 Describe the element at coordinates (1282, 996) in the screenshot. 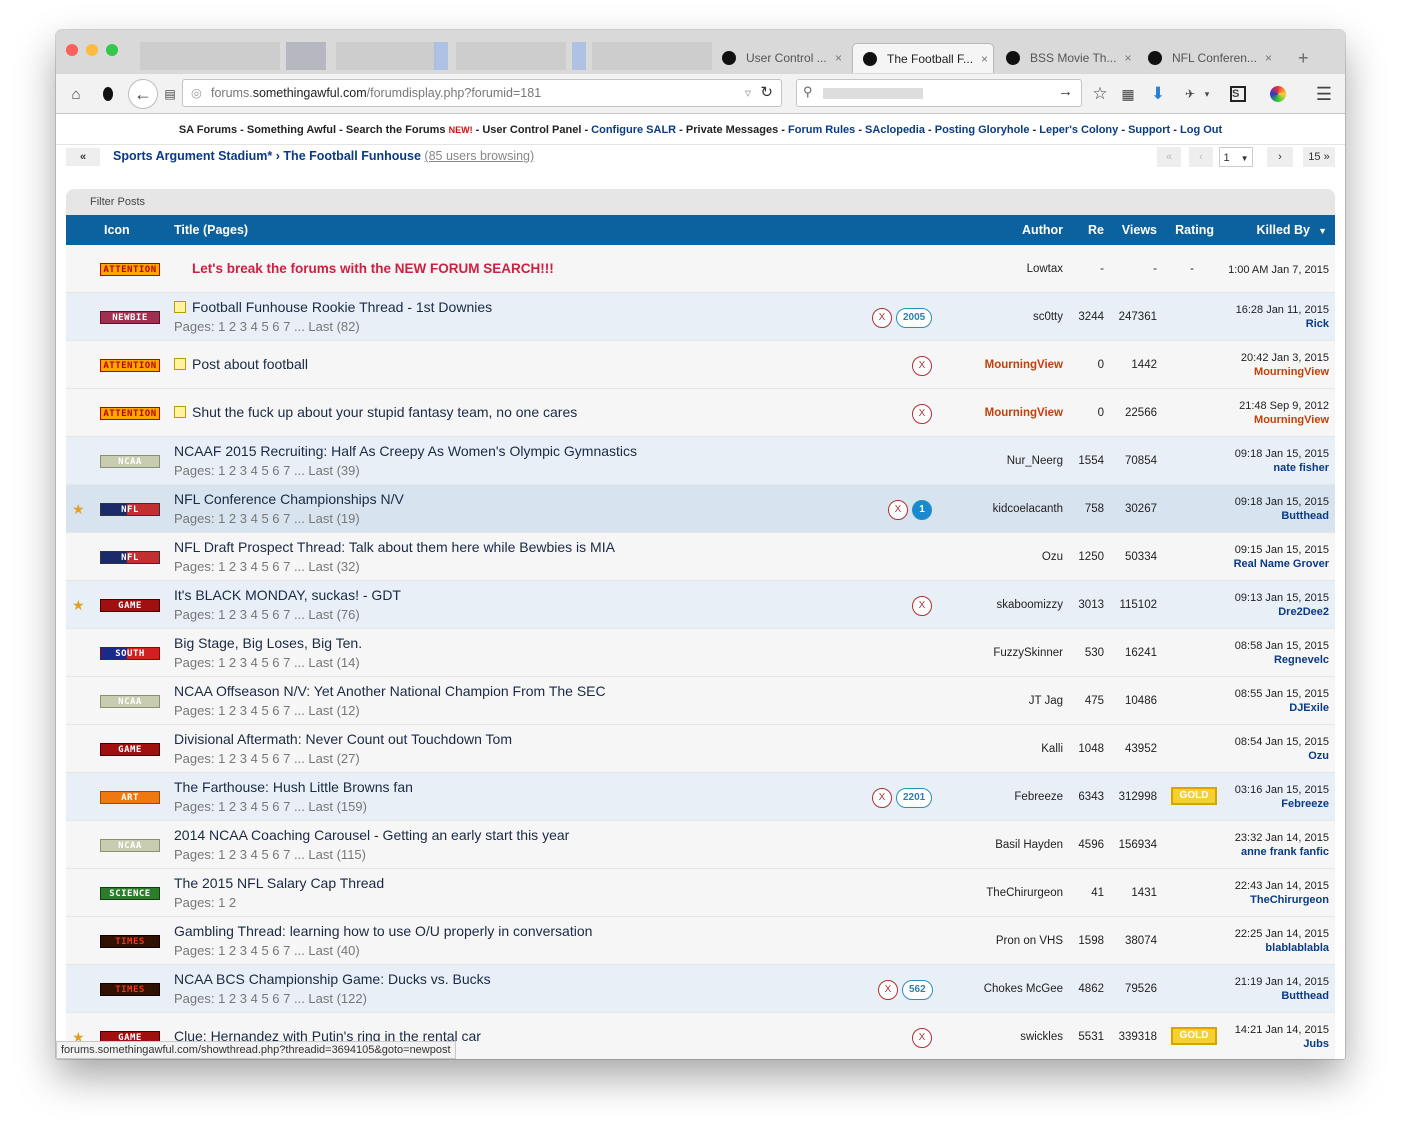

I see `last-poster: Butthead` at that location.